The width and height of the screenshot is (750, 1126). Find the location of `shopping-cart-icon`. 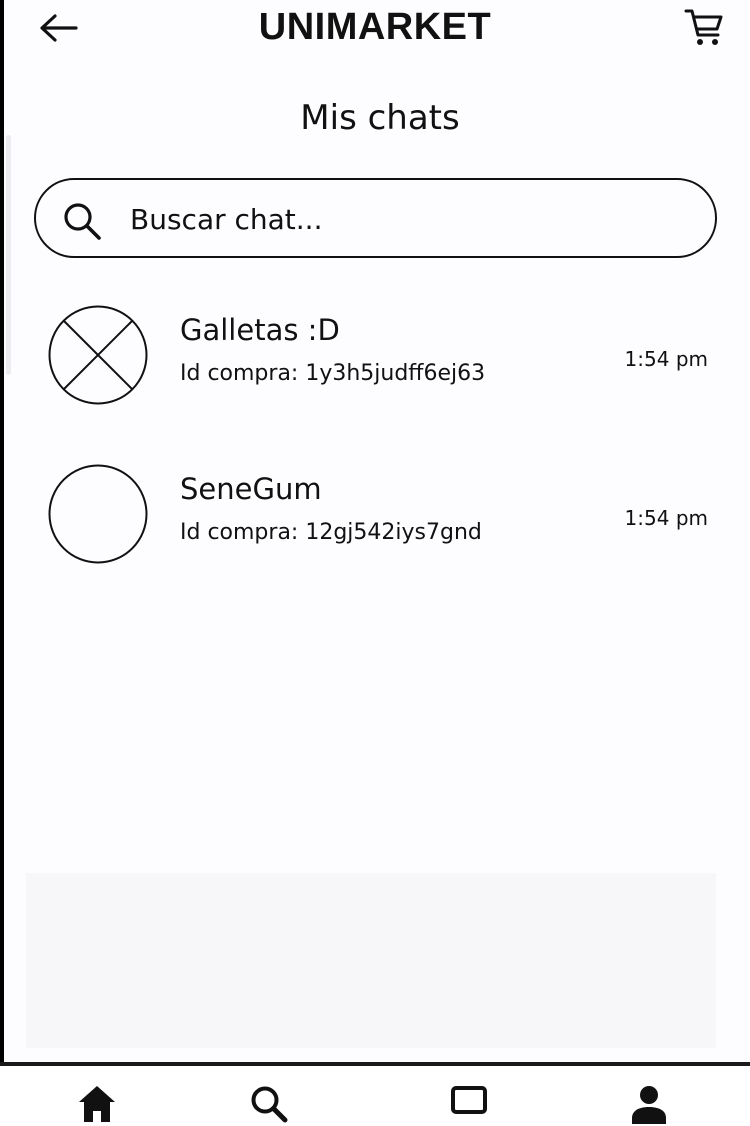

shopping-cart-icon is located at coordinates (703, 27).